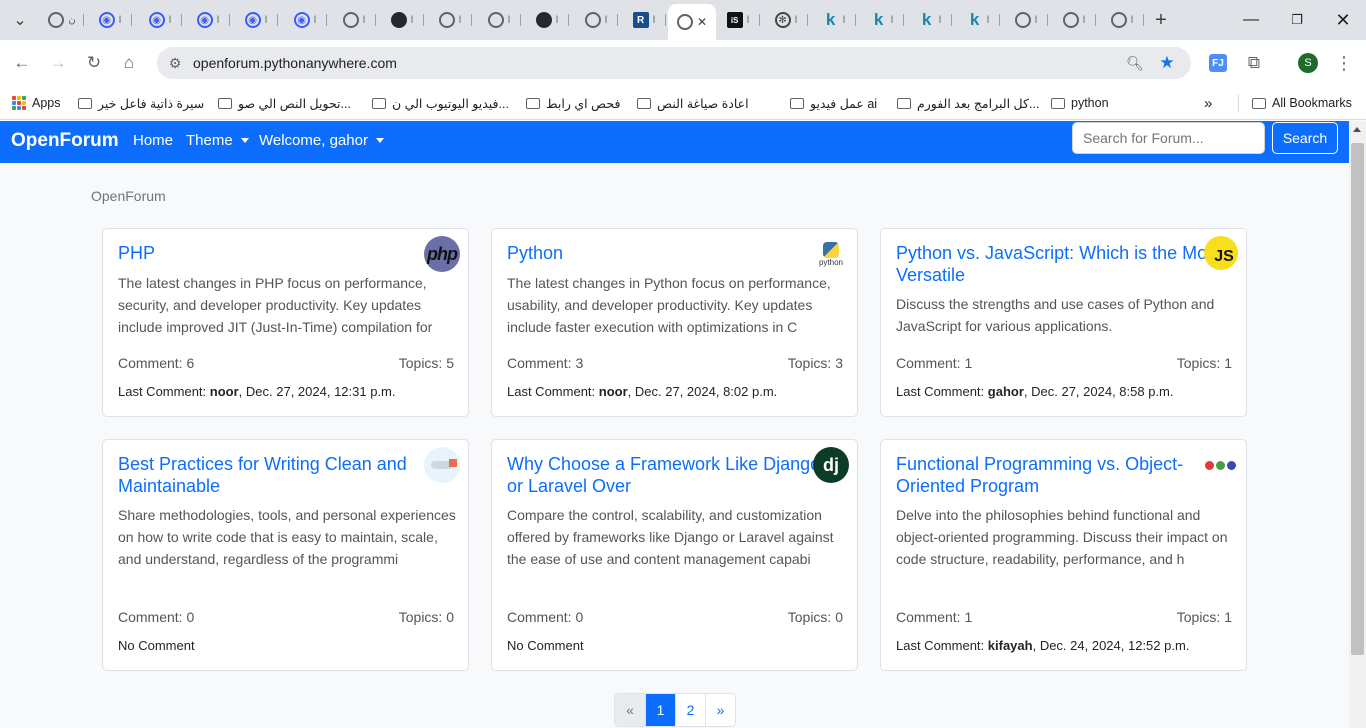  I want to click on zoom-icon: 🔍︎, so click(1135, 63).